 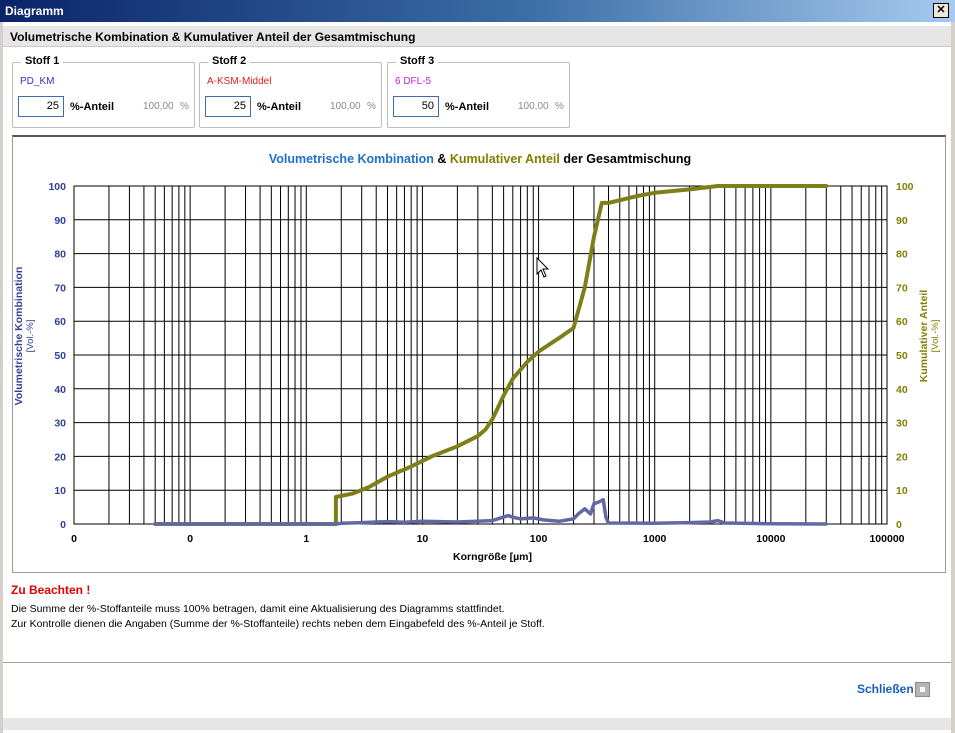 What do you see at coordinates (423, 539) in the screenshot?
I see `x-tick-label: 10` at bounding box center [423, 539].